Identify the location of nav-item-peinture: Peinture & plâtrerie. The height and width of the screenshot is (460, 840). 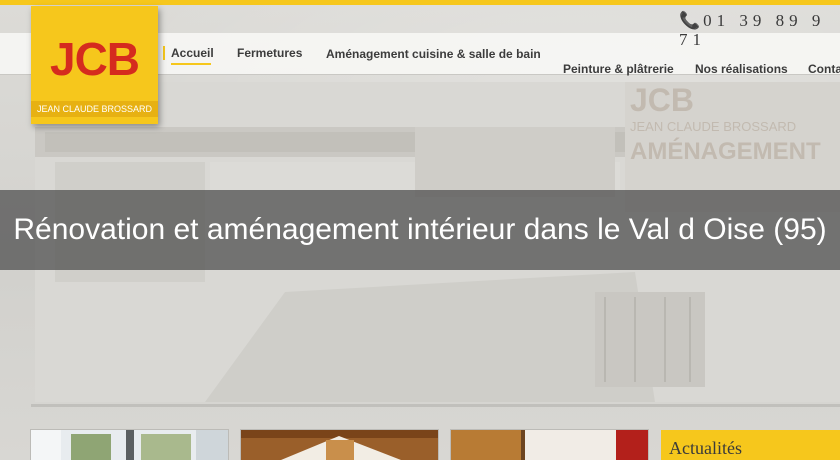
(618, 69).